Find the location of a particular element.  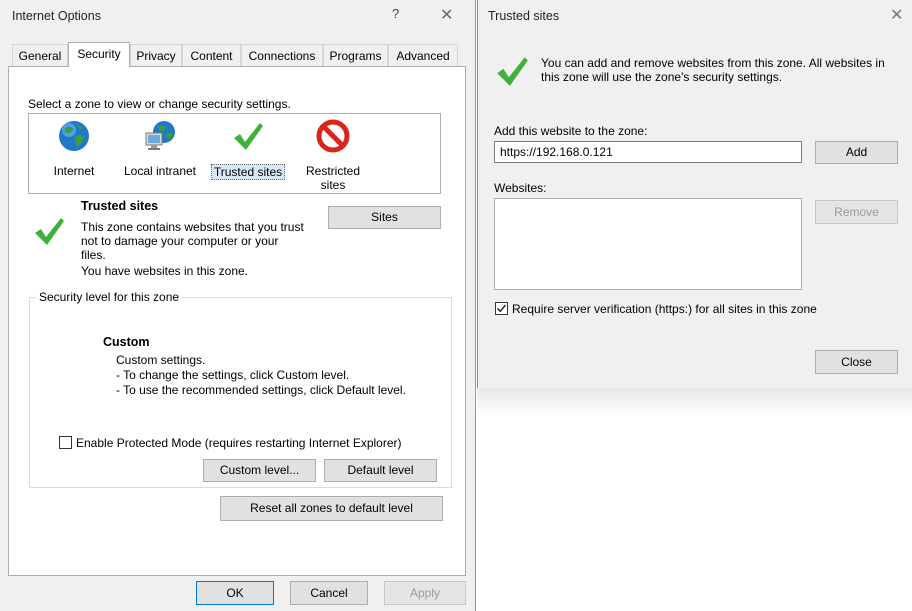

globe-icon is located at coordinates (74, 136).